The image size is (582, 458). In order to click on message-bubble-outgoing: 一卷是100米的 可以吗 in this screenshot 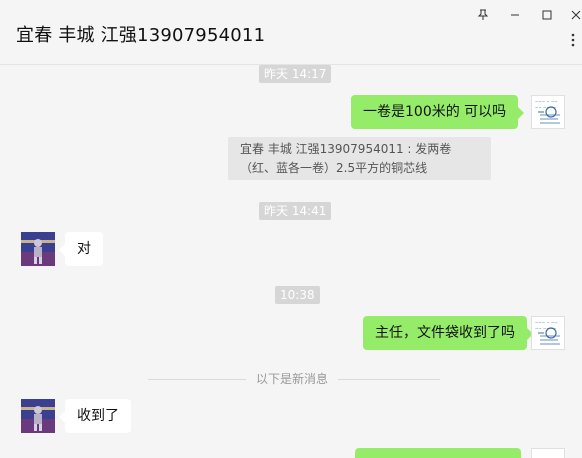, I will do `click(438, 112)`.